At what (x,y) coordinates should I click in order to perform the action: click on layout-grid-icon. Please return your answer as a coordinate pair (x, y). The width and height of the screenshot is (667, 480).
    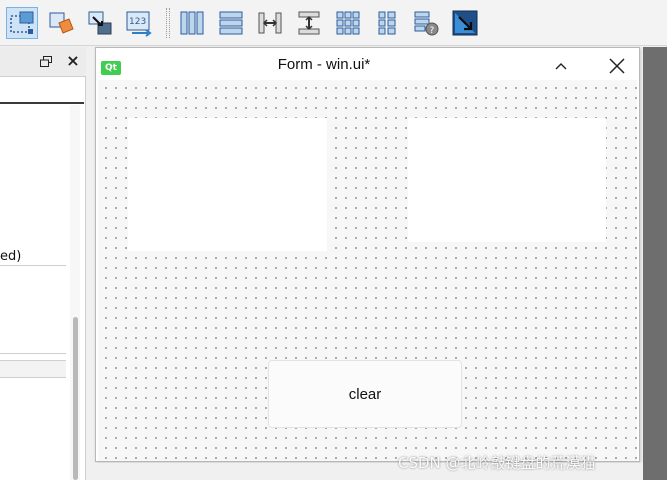
    Looking at the image, I should click on (348, 23).